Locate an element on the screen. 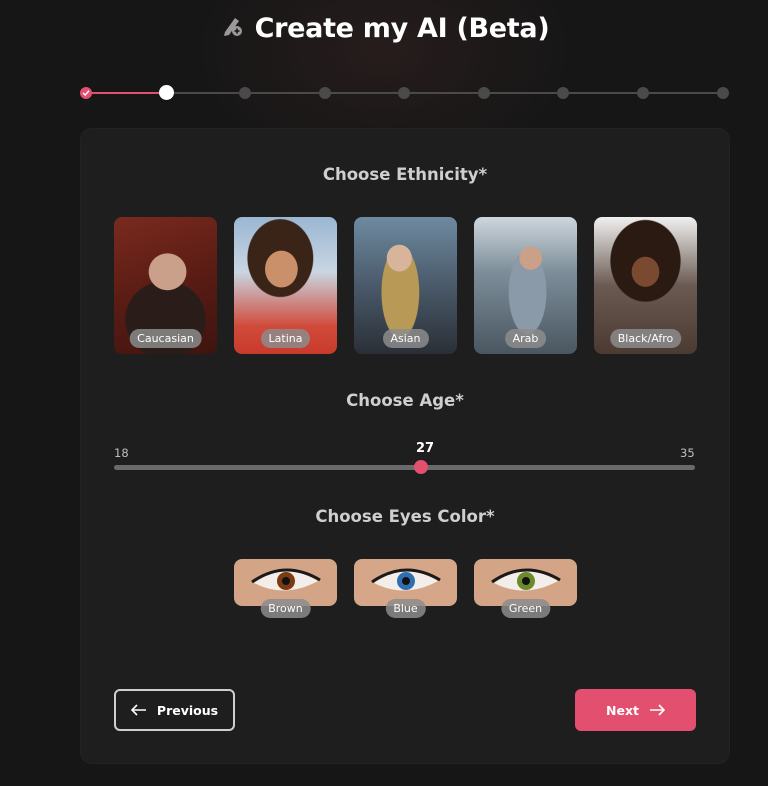 This screenshot has width=768, height=786. progress-stepper is located at coordinates (405, 93).